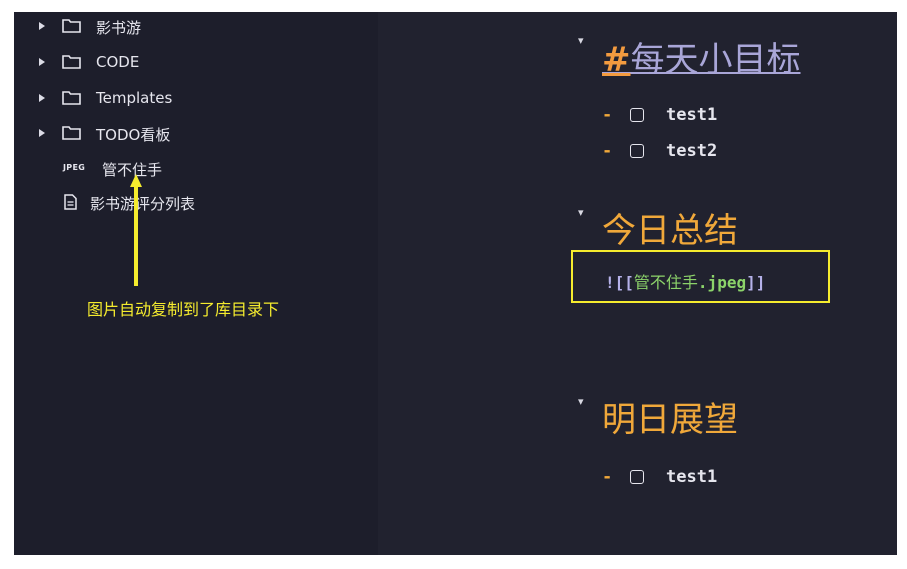  What do you see at coordinates (143, 204) in the screenshot?
I see `file-label: 影书游评分列表` at bounding box center [143, 204].